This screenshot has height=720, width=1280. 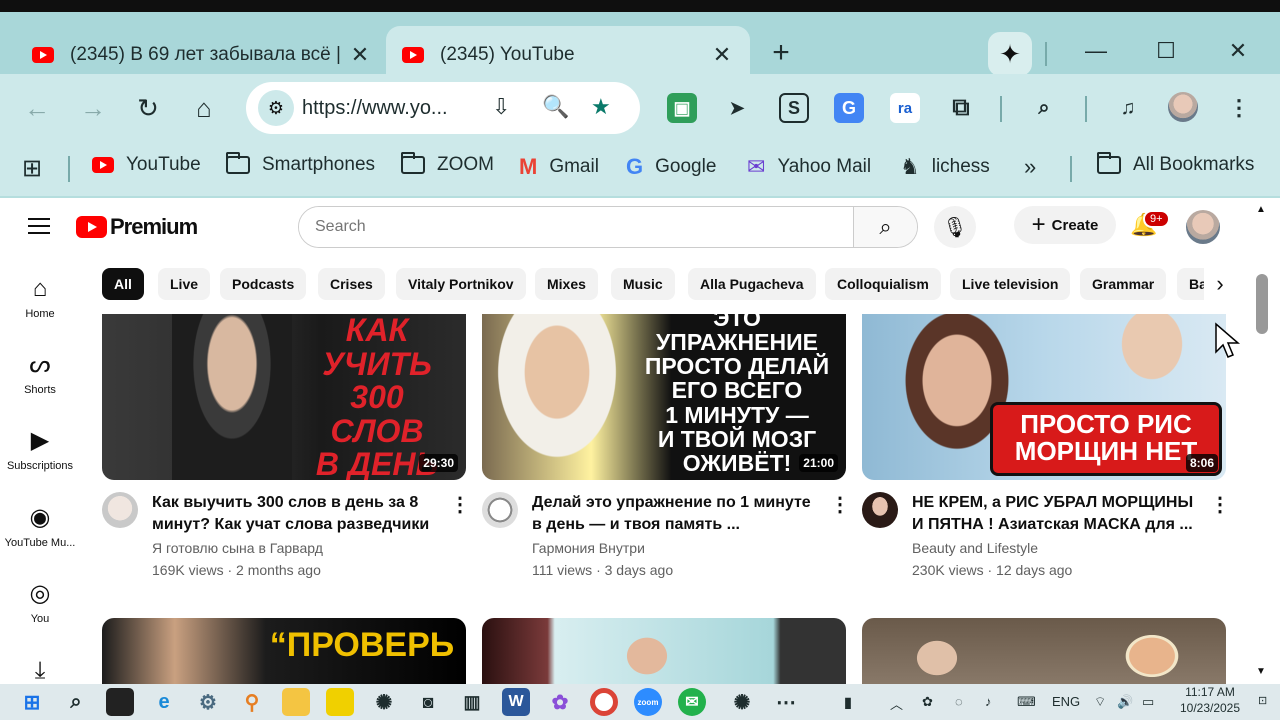 I want to click on all-bookmarks: All Bookmarks, so click(x=1175, y=164).